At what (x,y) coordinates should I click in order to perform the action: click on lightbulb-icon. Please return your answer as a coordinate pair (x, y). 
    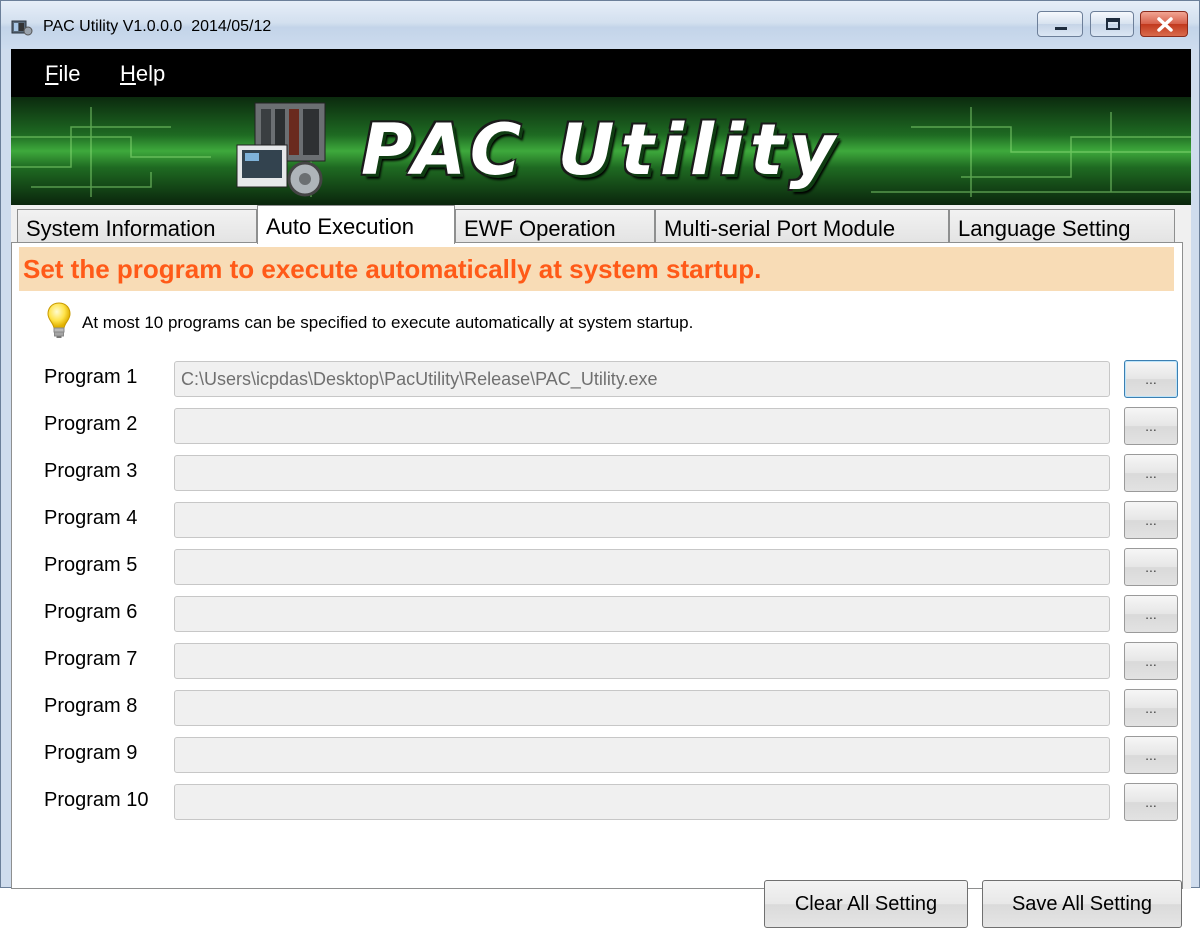
    Looking at the image, I should click on (59, 320).